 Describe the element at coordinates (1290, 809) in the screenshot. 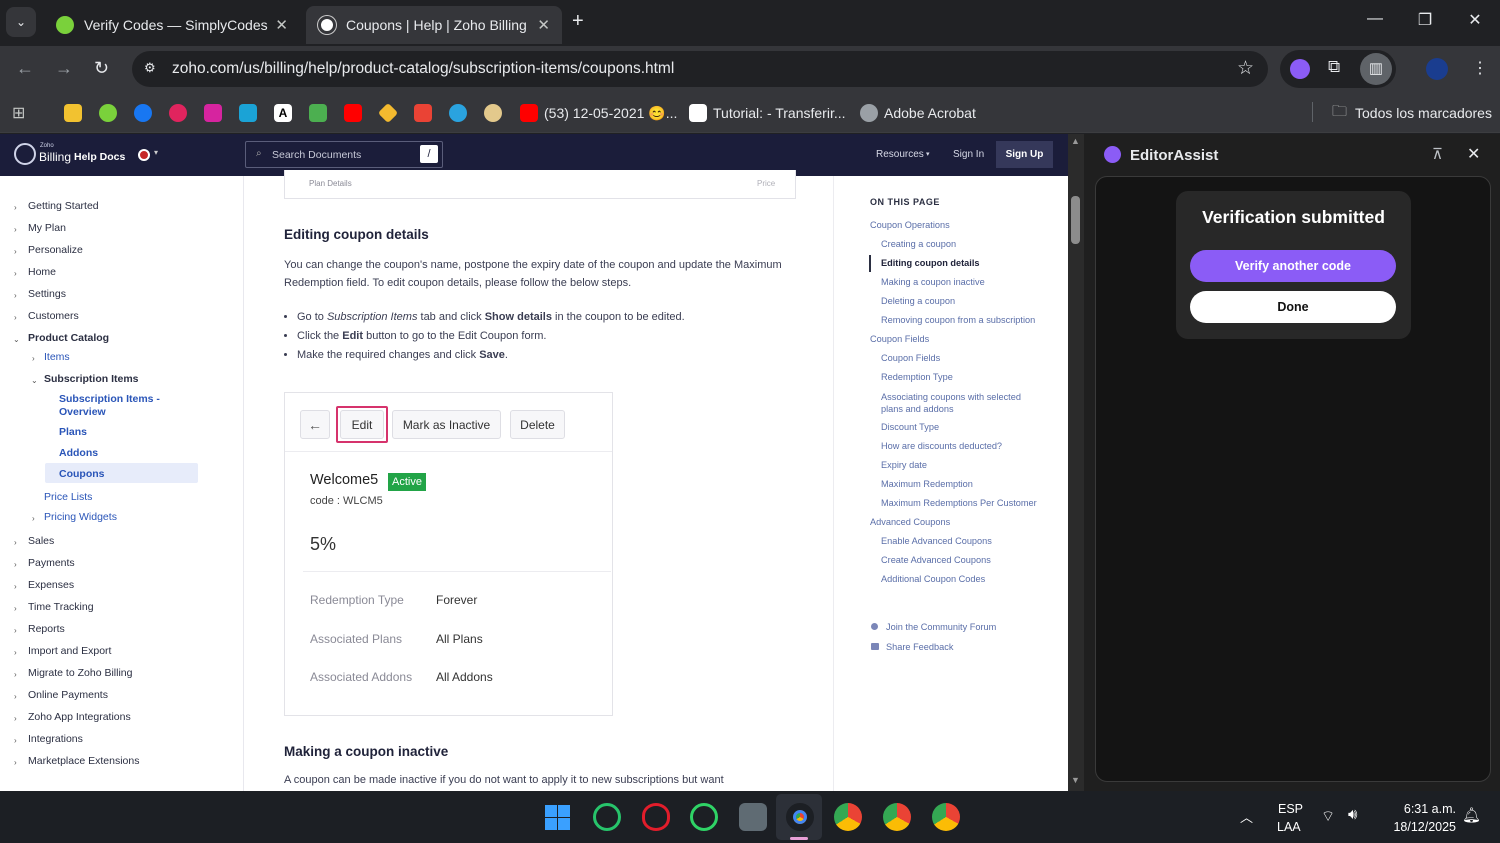

I see `language-indicator: ESP` at that location.